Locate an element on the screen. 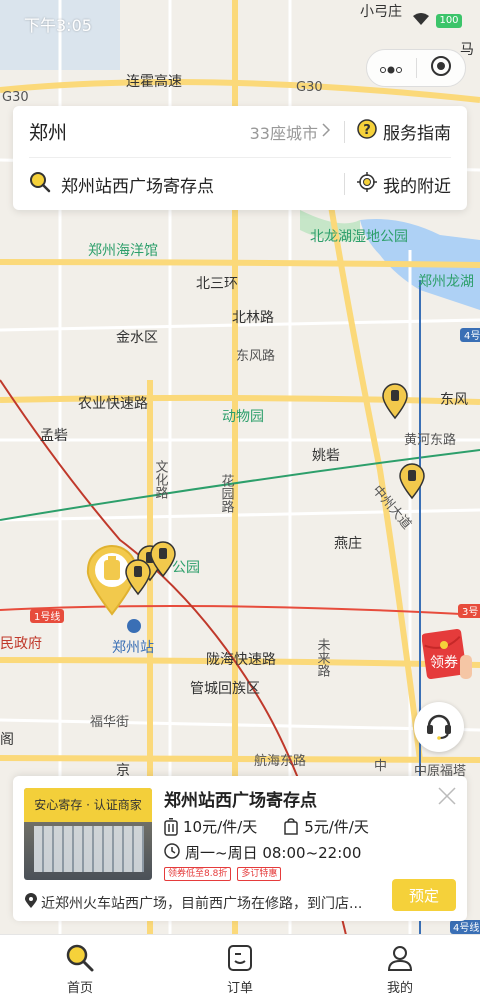  tab-mine-label: 我的 is located at coordinates (399, 988).